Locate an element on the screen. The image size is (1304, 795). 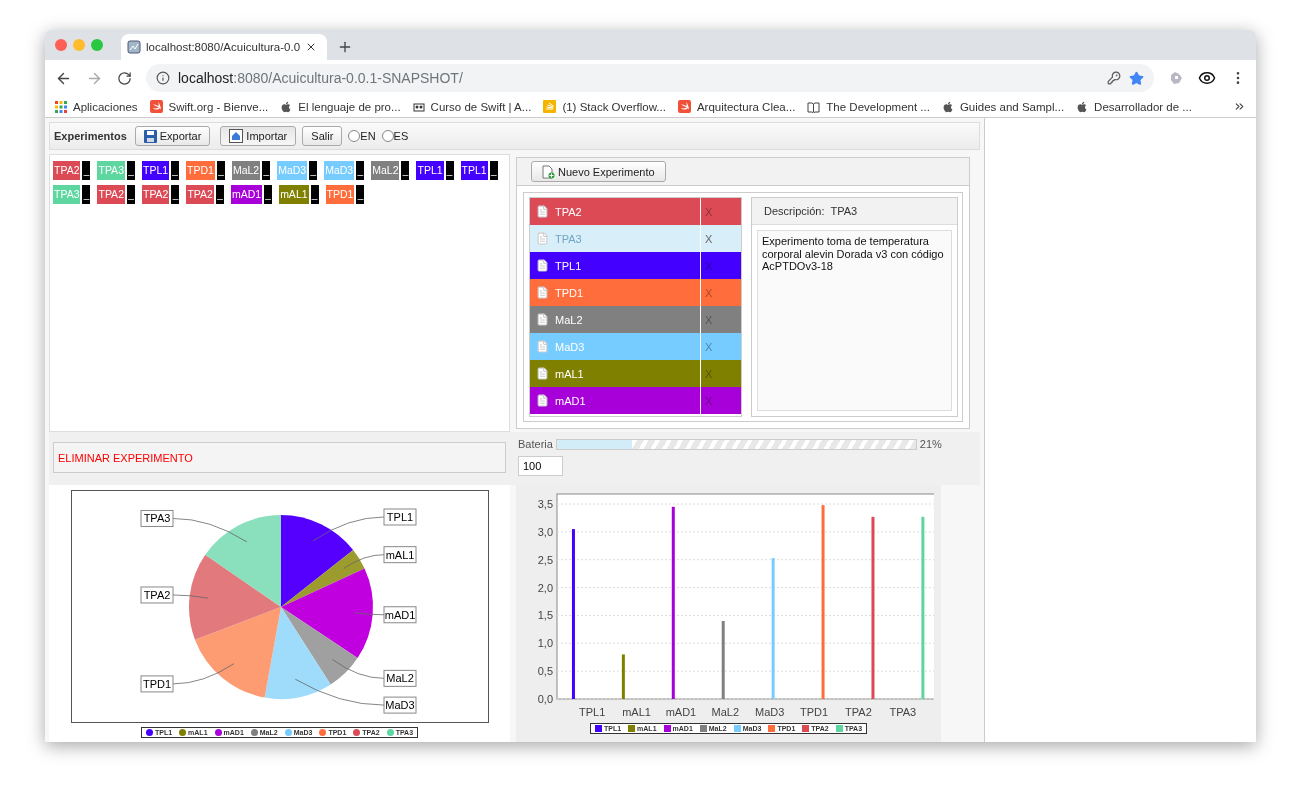
experiment-tag: mAD1 is located at coordinates (246, 194).